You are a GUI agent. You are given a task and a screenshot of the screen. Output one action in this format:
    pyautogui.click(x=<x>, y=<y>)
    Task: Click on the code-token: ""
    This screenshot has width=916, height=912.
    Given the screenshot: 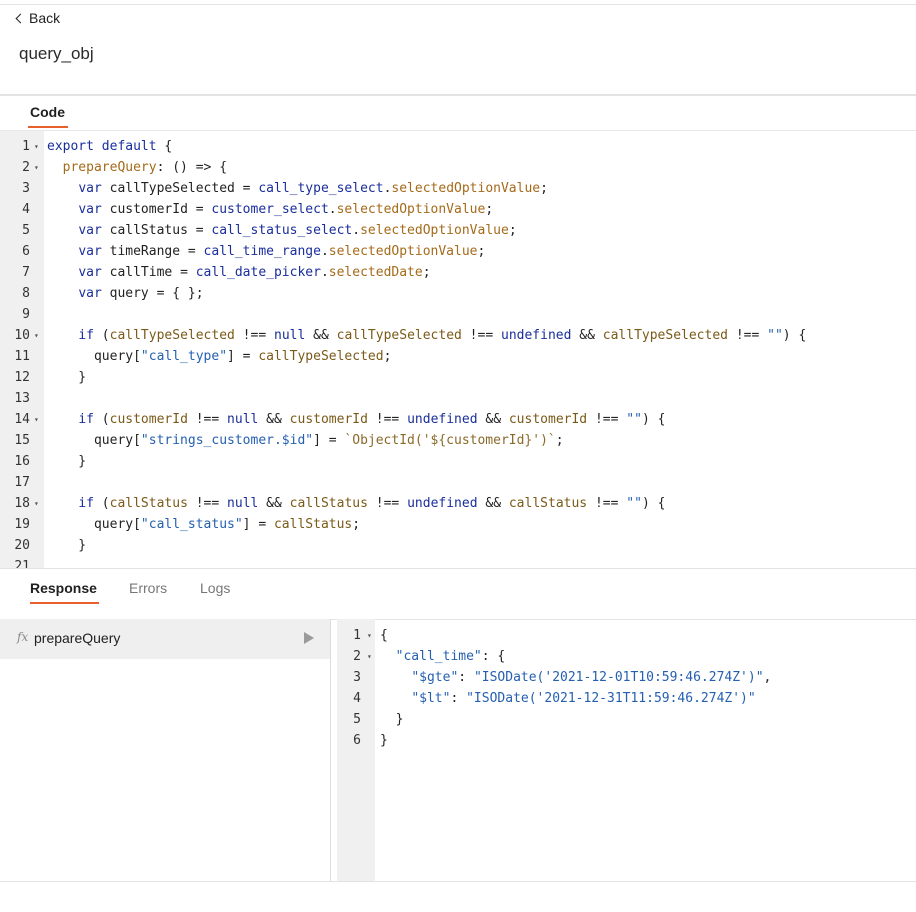 What is the action you would take?
    pyautogui.click(x=634, y=419)
    